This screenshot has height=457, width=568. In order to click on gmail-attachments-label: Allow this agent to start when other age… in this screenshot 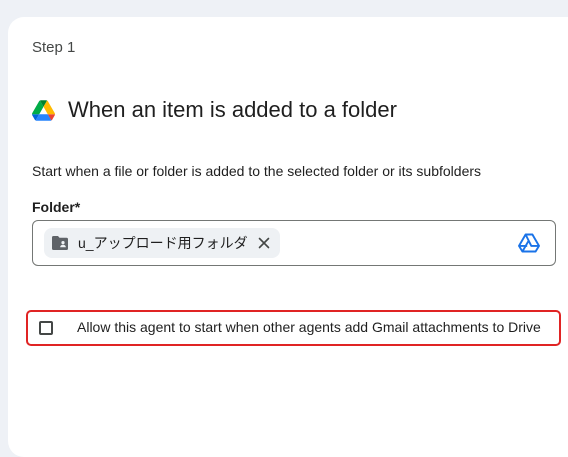, I will do `click(309, 327)`.